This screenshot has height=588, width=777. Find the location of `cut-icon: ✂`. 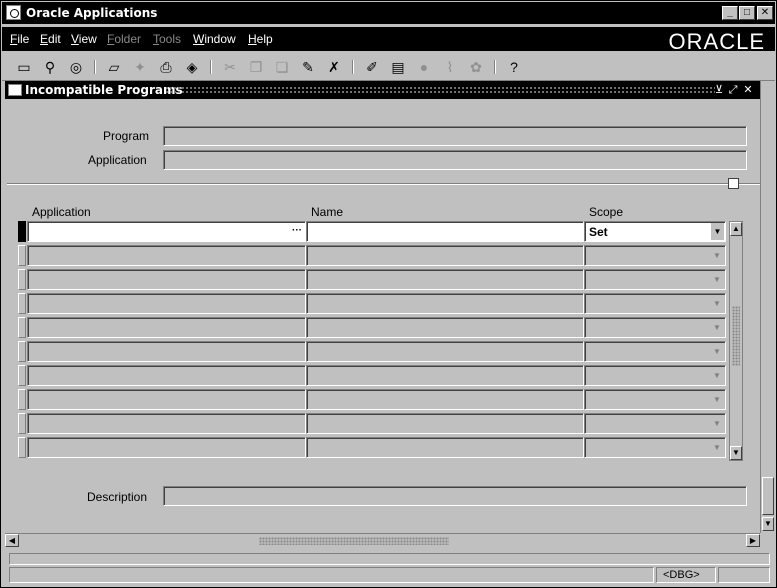

cut-icon: ✂ is located at coordinates (230, 67).